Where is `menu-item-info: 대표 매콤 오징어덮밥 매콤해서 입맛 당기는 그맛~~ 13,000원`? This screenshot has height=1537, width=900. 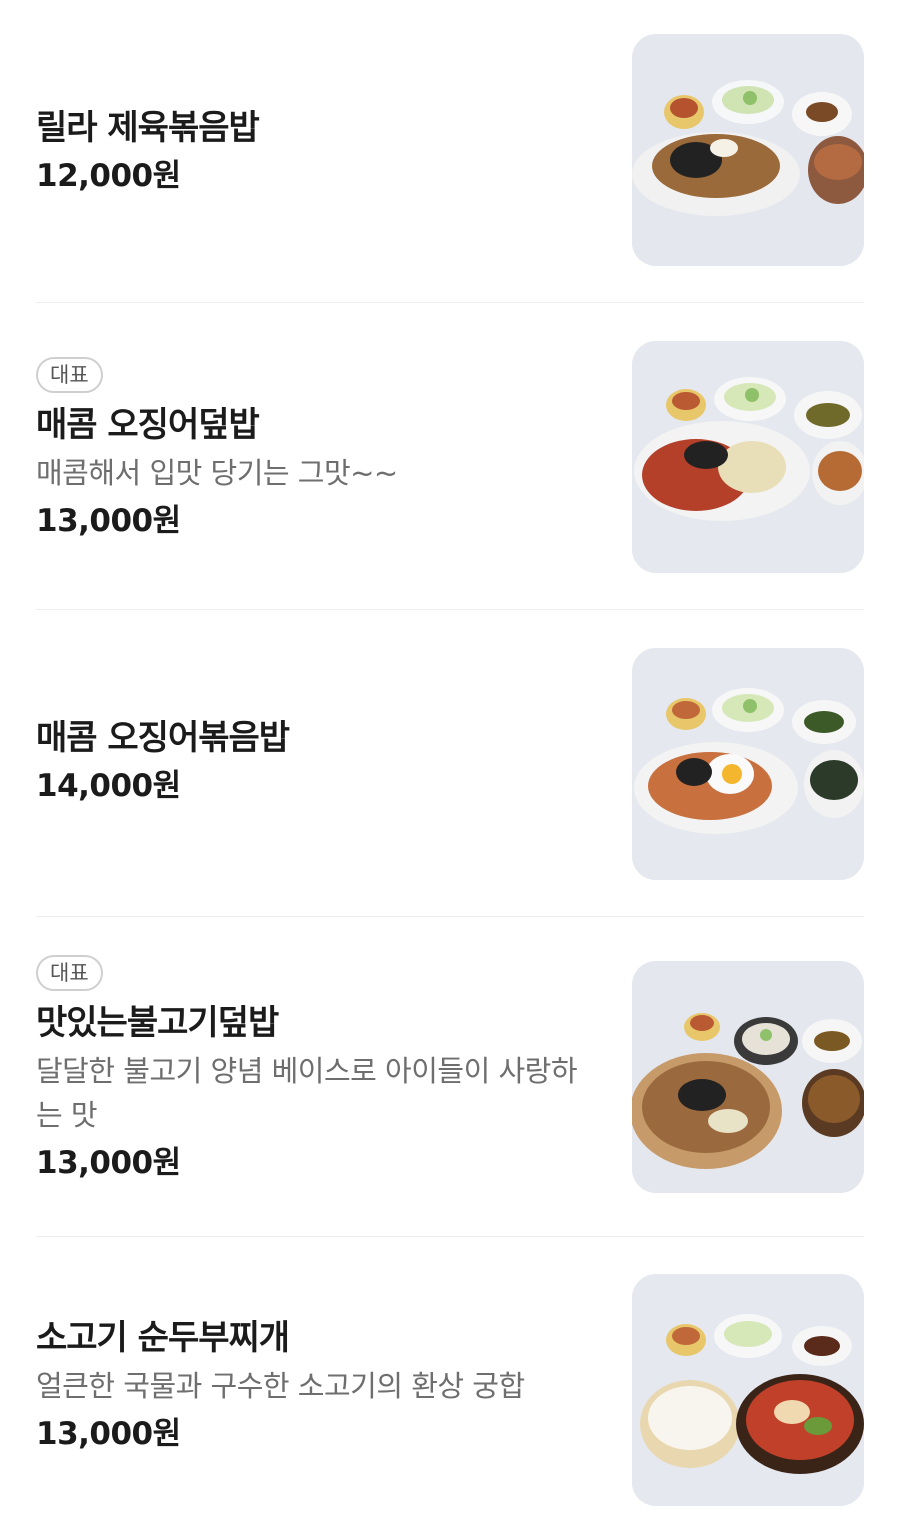 menu-item-info: 대표 매콤 오징어덮밥 매콤해서 입맛 당기는 그맛~~ 13,000원 is located at coordinates (316, 450).